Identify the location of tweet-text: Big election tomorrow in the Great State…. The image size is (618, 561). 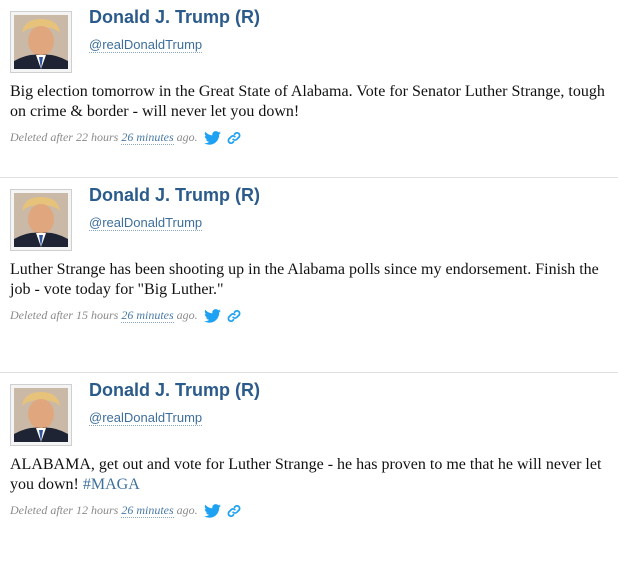
(310, 102).